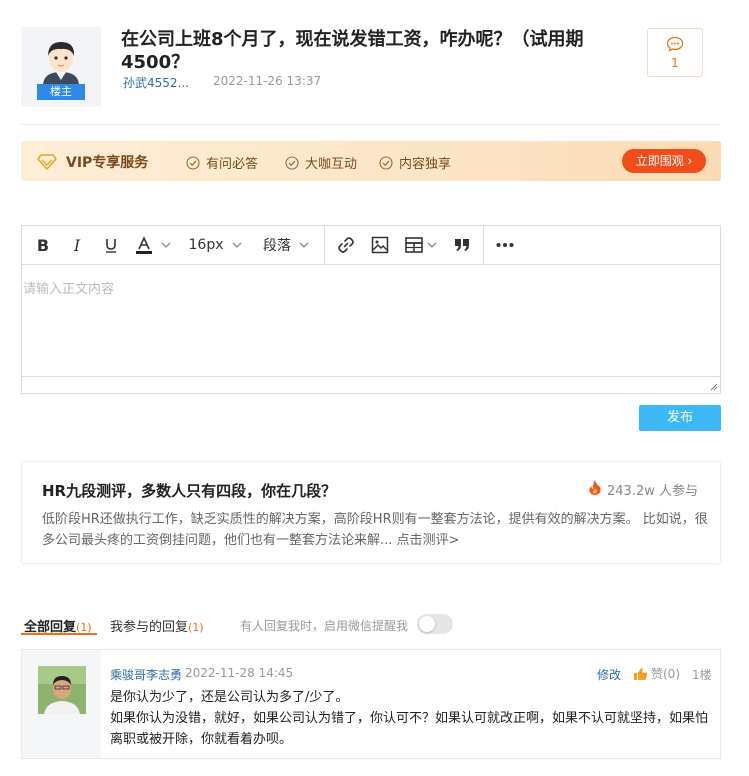  Describe the element at coordinates (189, 490) in the screenshot. I see `assessment-title: HR九段测评，多数人只有四段，你在几段？` at that location.